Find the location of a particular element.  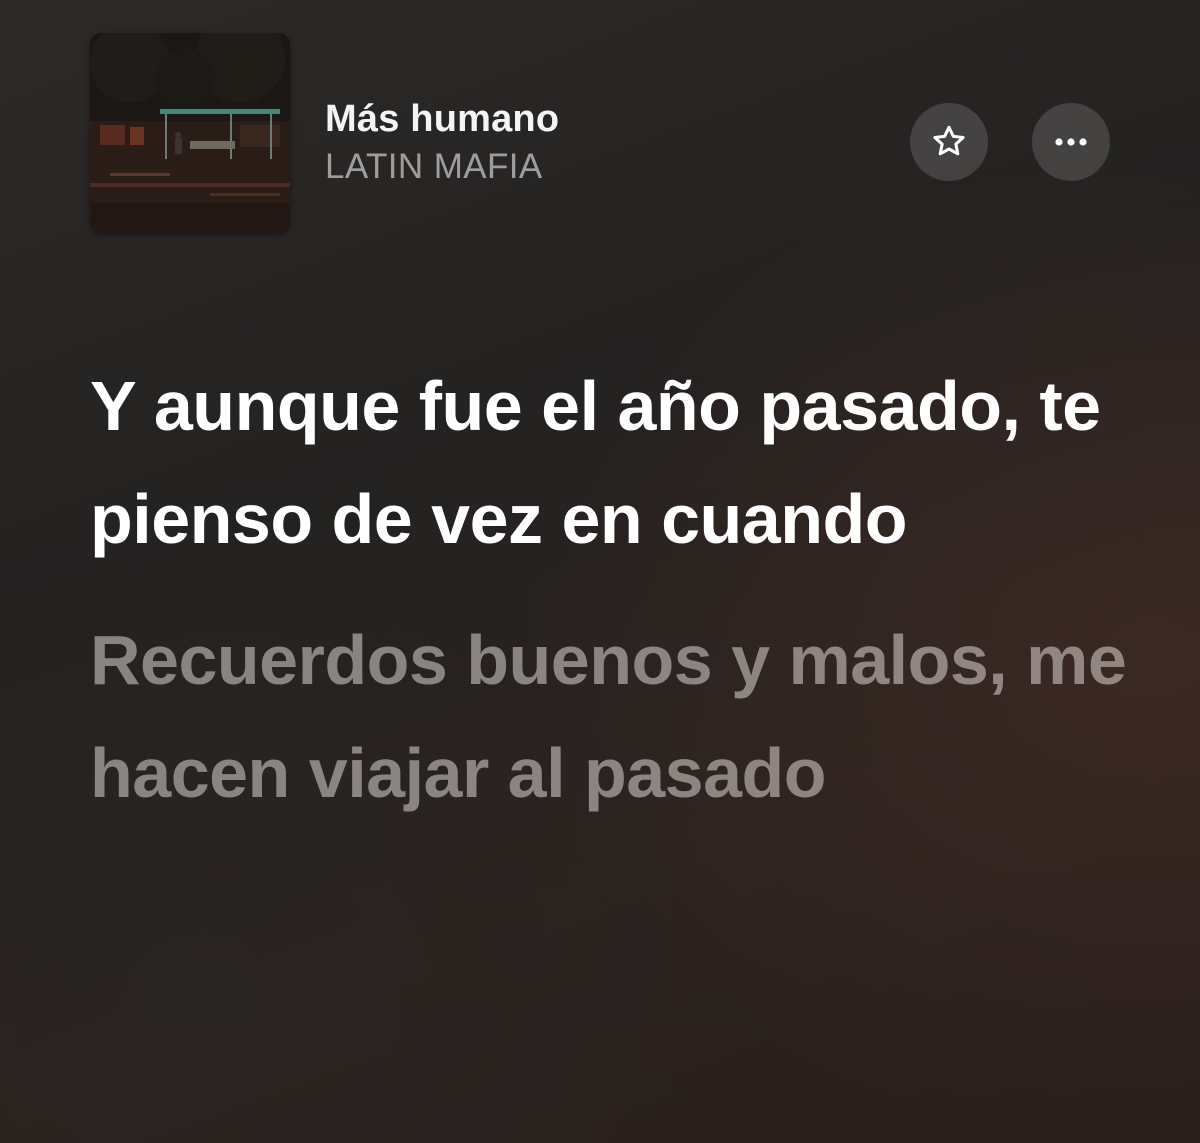

ellipsis-icon is located at coordinates (1071, 142).